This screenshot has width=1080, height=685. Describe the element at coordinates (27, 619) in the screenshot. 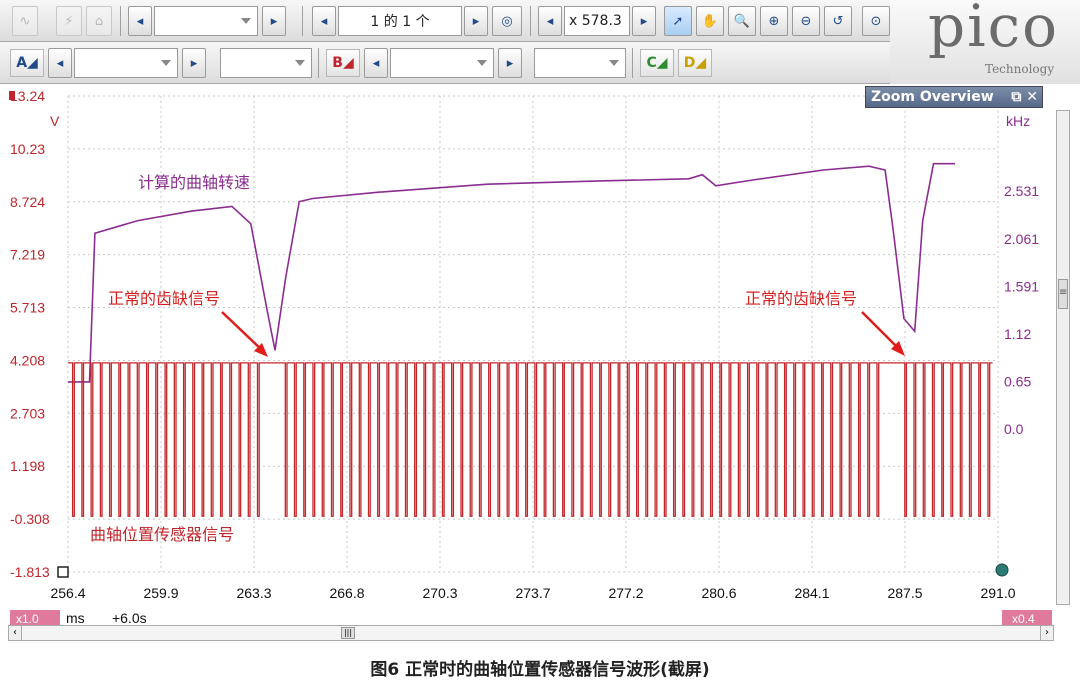

I see `left-zoom-label: x1.0` at that location.